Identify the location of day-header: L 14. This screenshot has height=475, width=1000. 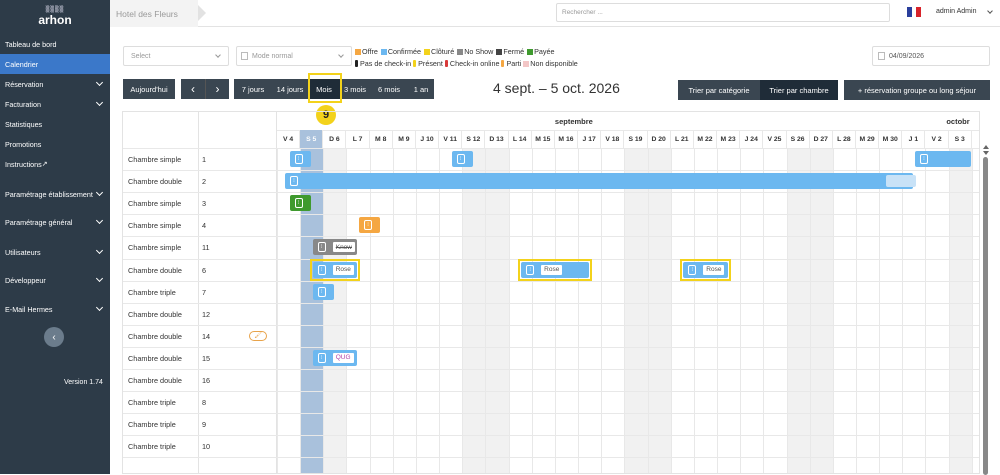
(520, 139).